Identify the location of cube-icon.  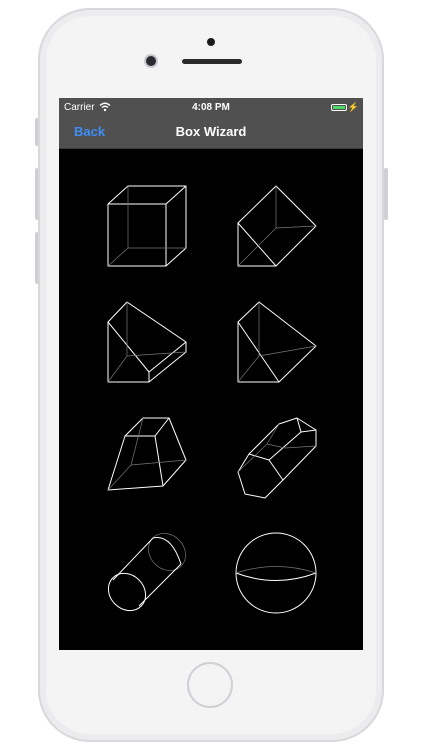
(147, 226).